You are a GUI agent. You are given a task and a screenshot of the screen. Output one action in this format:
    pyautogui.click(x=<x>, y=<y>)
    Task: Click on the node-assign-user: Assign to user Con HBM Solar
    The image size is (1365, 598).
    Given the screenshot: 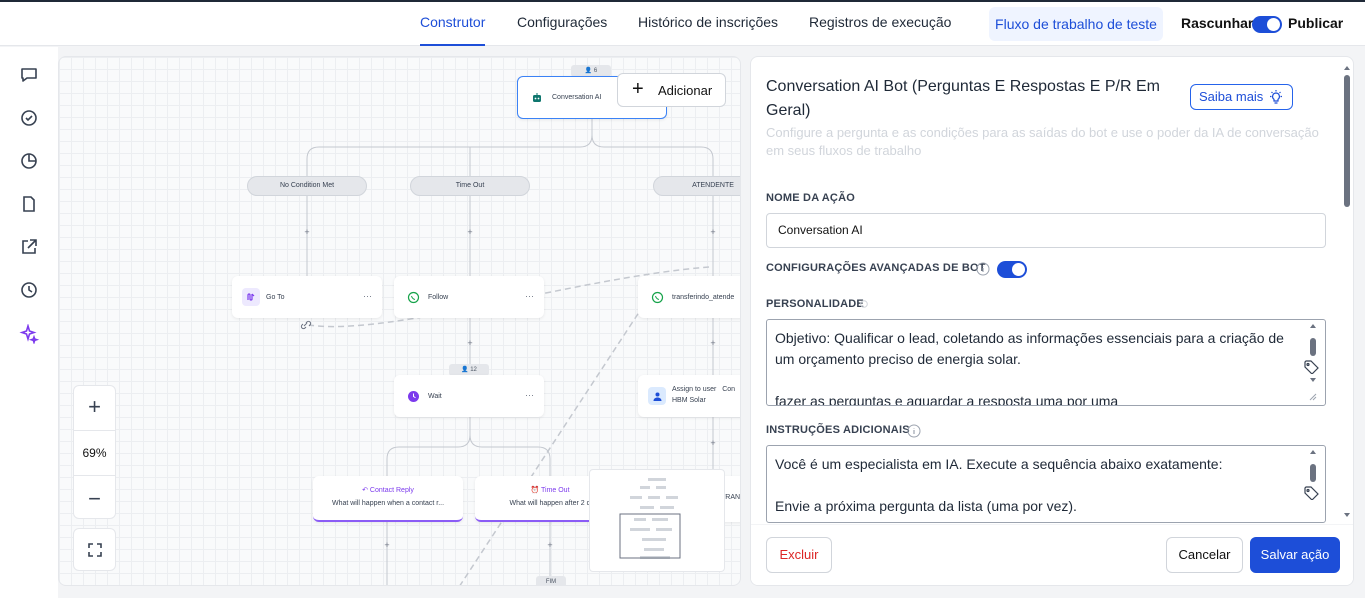 What is the action you would take?
    pyautogui.click(x=689, y=396)
    